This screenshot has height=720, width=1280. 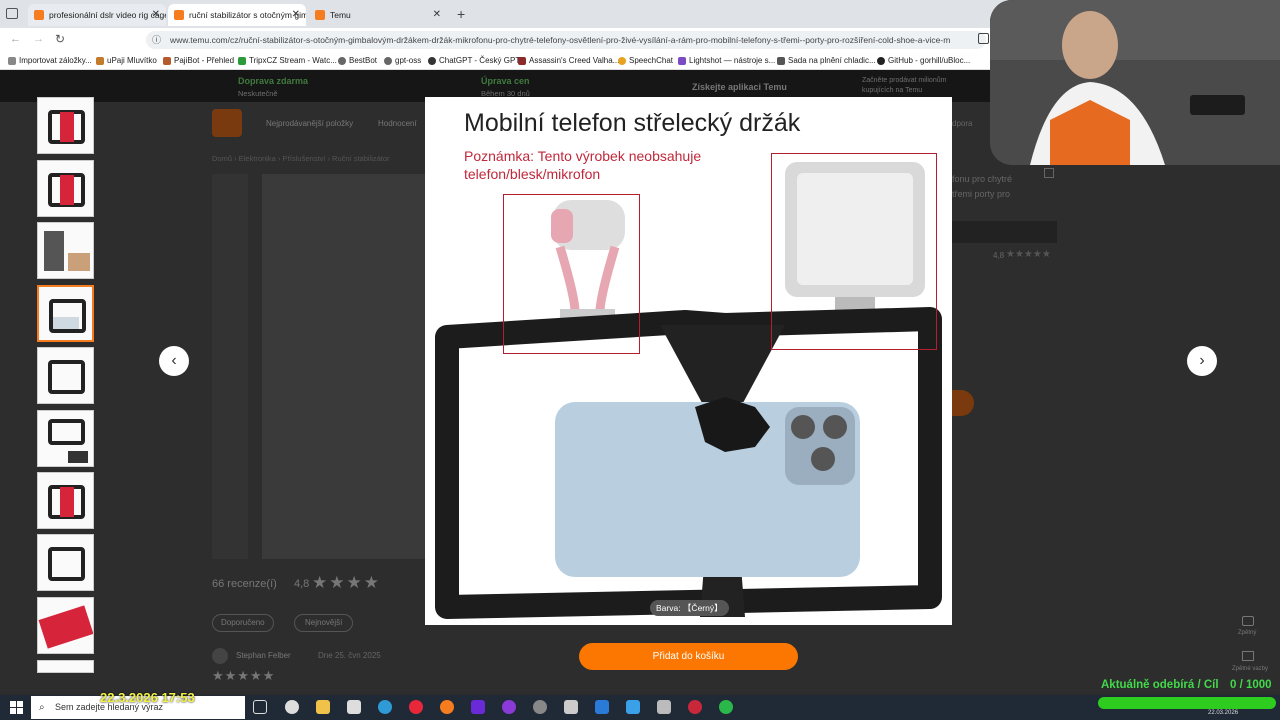 I want to click on taskbar-clock-date: 22.03.2026, so click(x=1223, y=713).